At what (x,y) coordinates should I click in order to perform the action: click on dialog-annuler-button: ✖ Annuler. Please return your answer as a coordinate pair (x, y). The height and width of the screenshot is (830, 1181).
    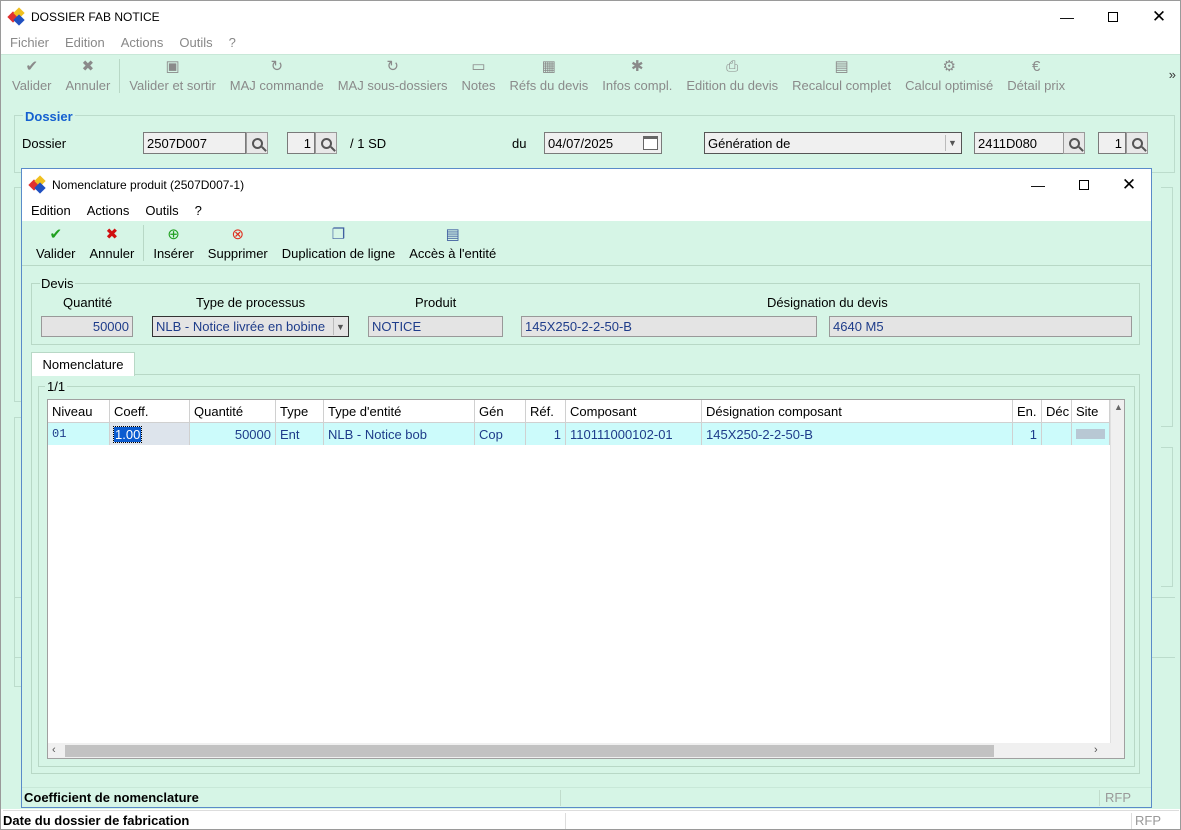
    Looking at the image, I should click on (112, 243).